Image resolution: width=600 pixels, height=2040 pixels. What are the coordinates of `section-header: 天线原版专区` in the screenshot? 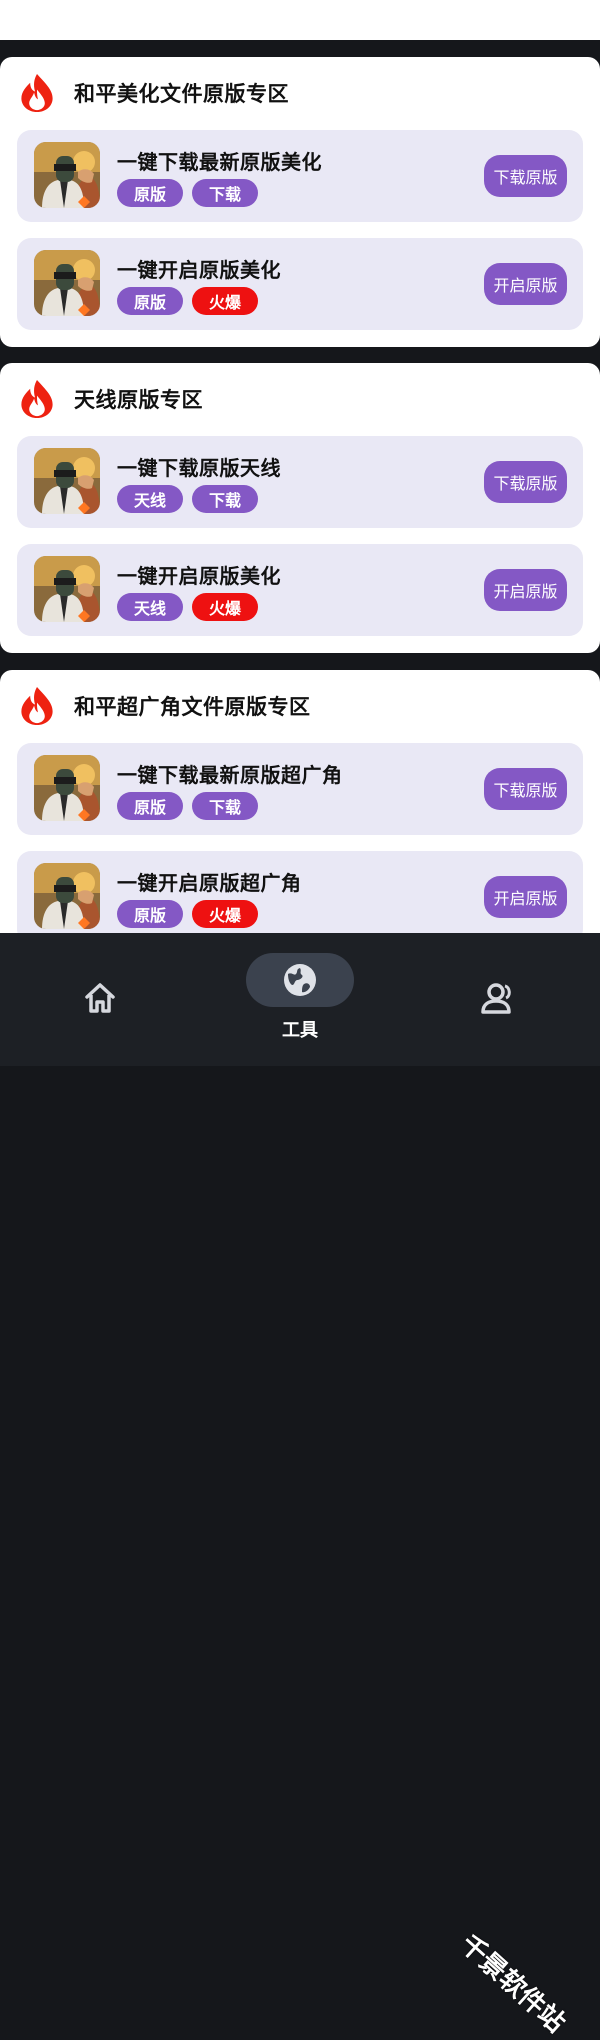 It's located at (111, 399).